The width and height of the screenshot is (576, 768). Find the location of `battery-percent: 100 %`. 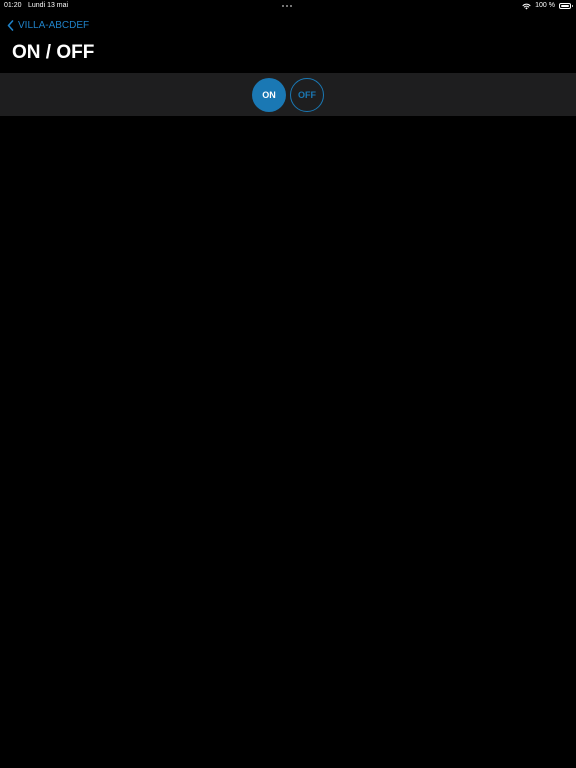

battery-percent: 100 % is located at coordinates (545, 5).